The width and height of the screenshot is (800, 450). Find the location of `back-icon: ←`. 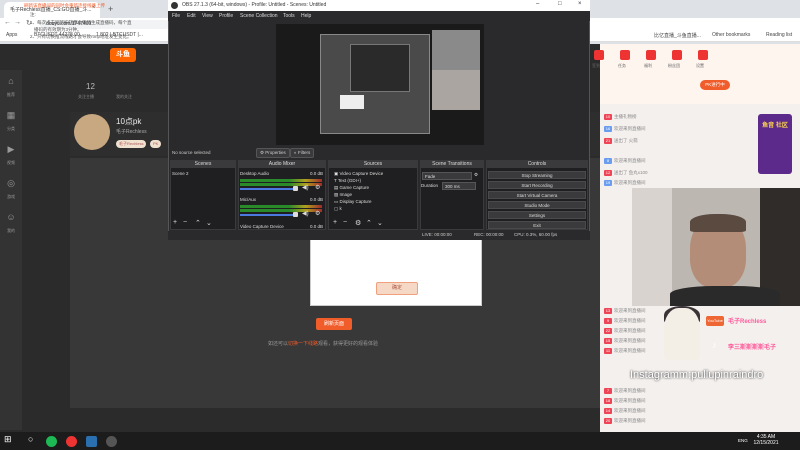

back-icon: ← is located at coordinates (7, 22).